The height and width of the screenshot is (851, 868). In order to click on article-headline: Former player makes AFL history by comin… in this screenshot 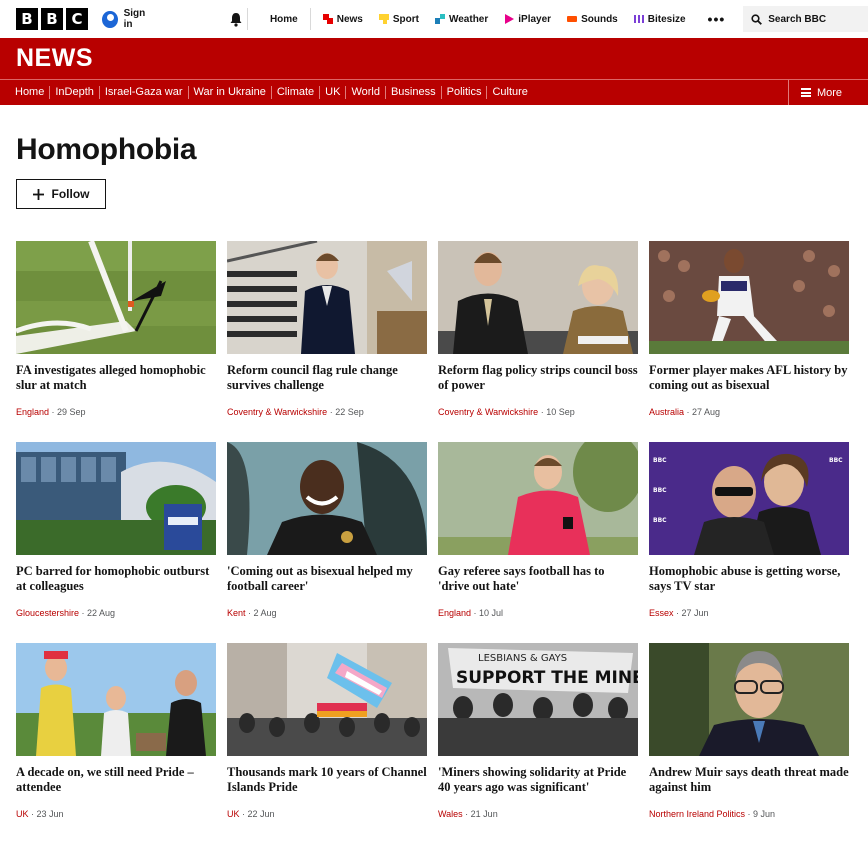, I will do `click(749, 378)`.